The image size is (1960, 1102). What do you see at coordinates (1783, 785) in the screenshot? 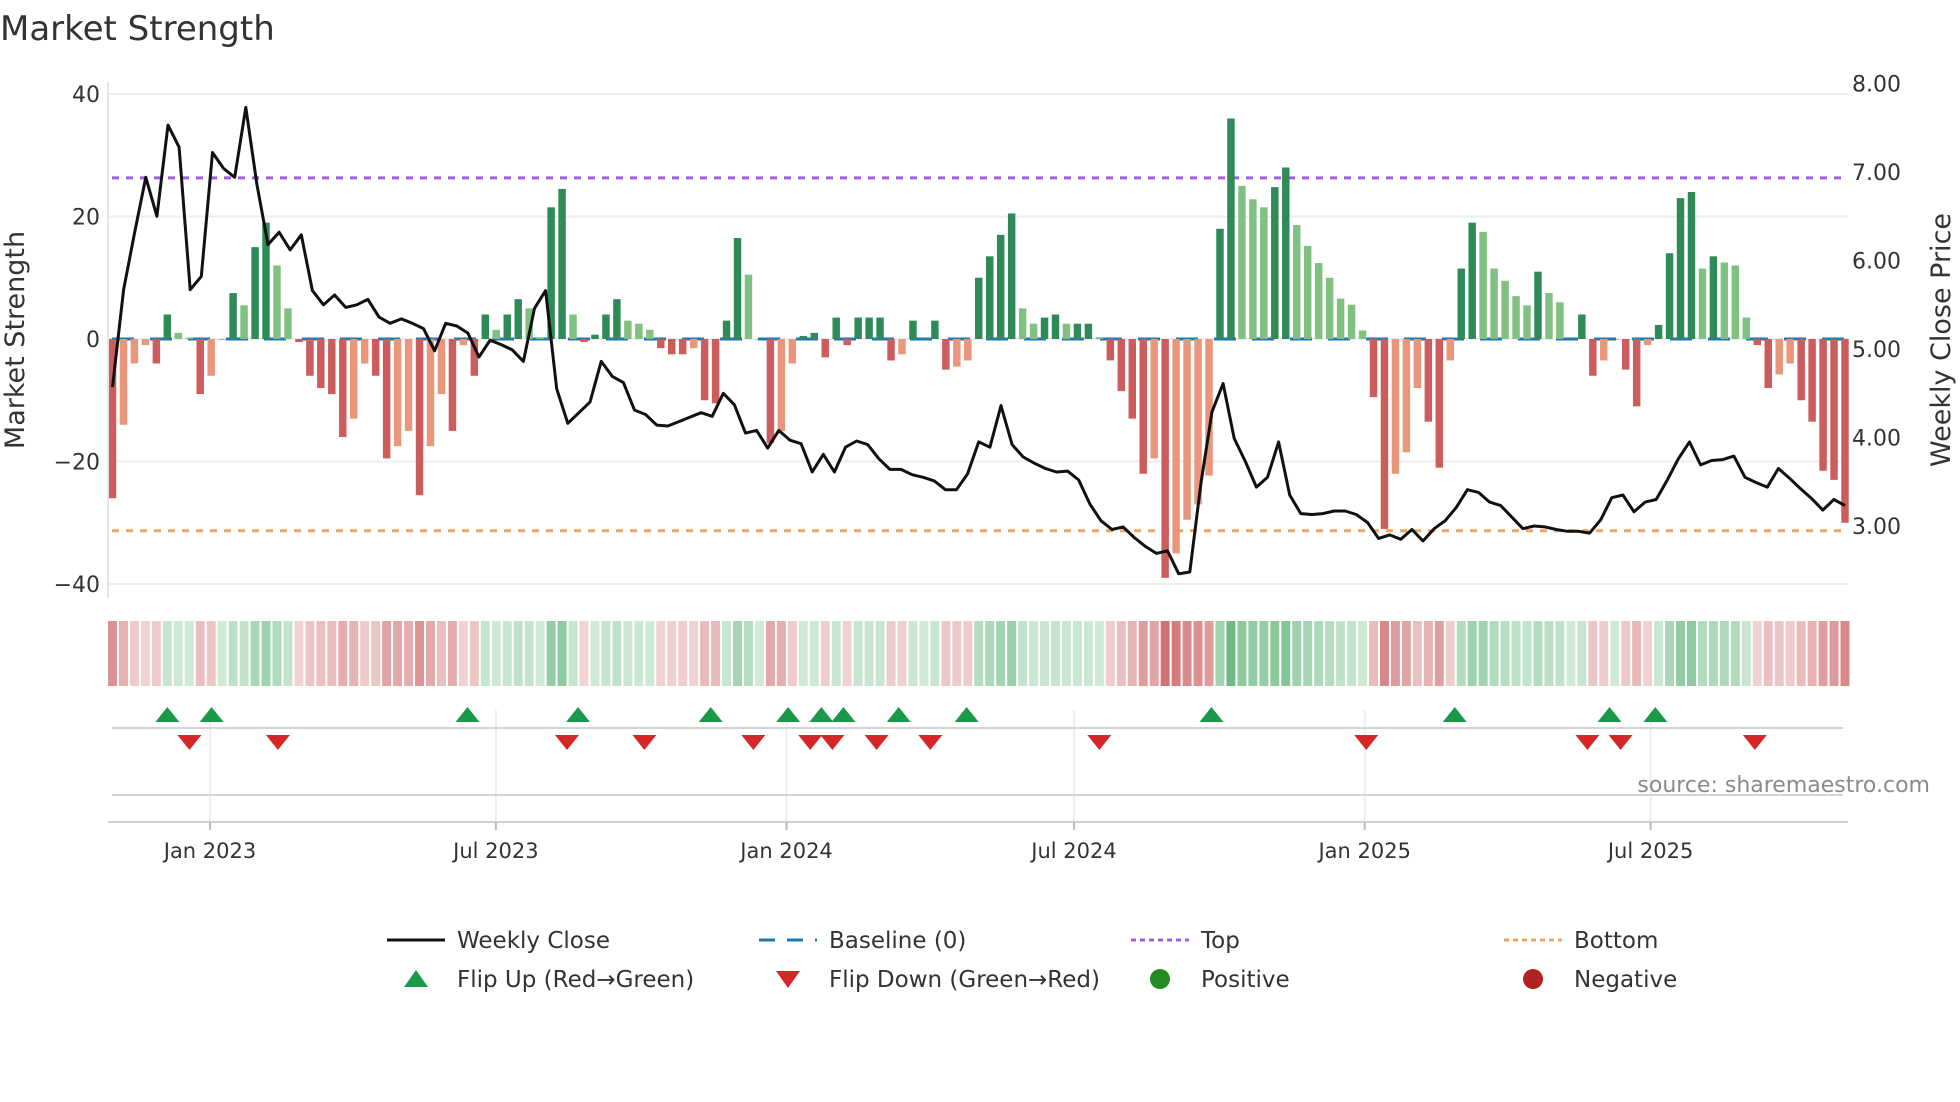
I see `source-label: source: sharemaestro.com` at bounding box center [1783, 785].